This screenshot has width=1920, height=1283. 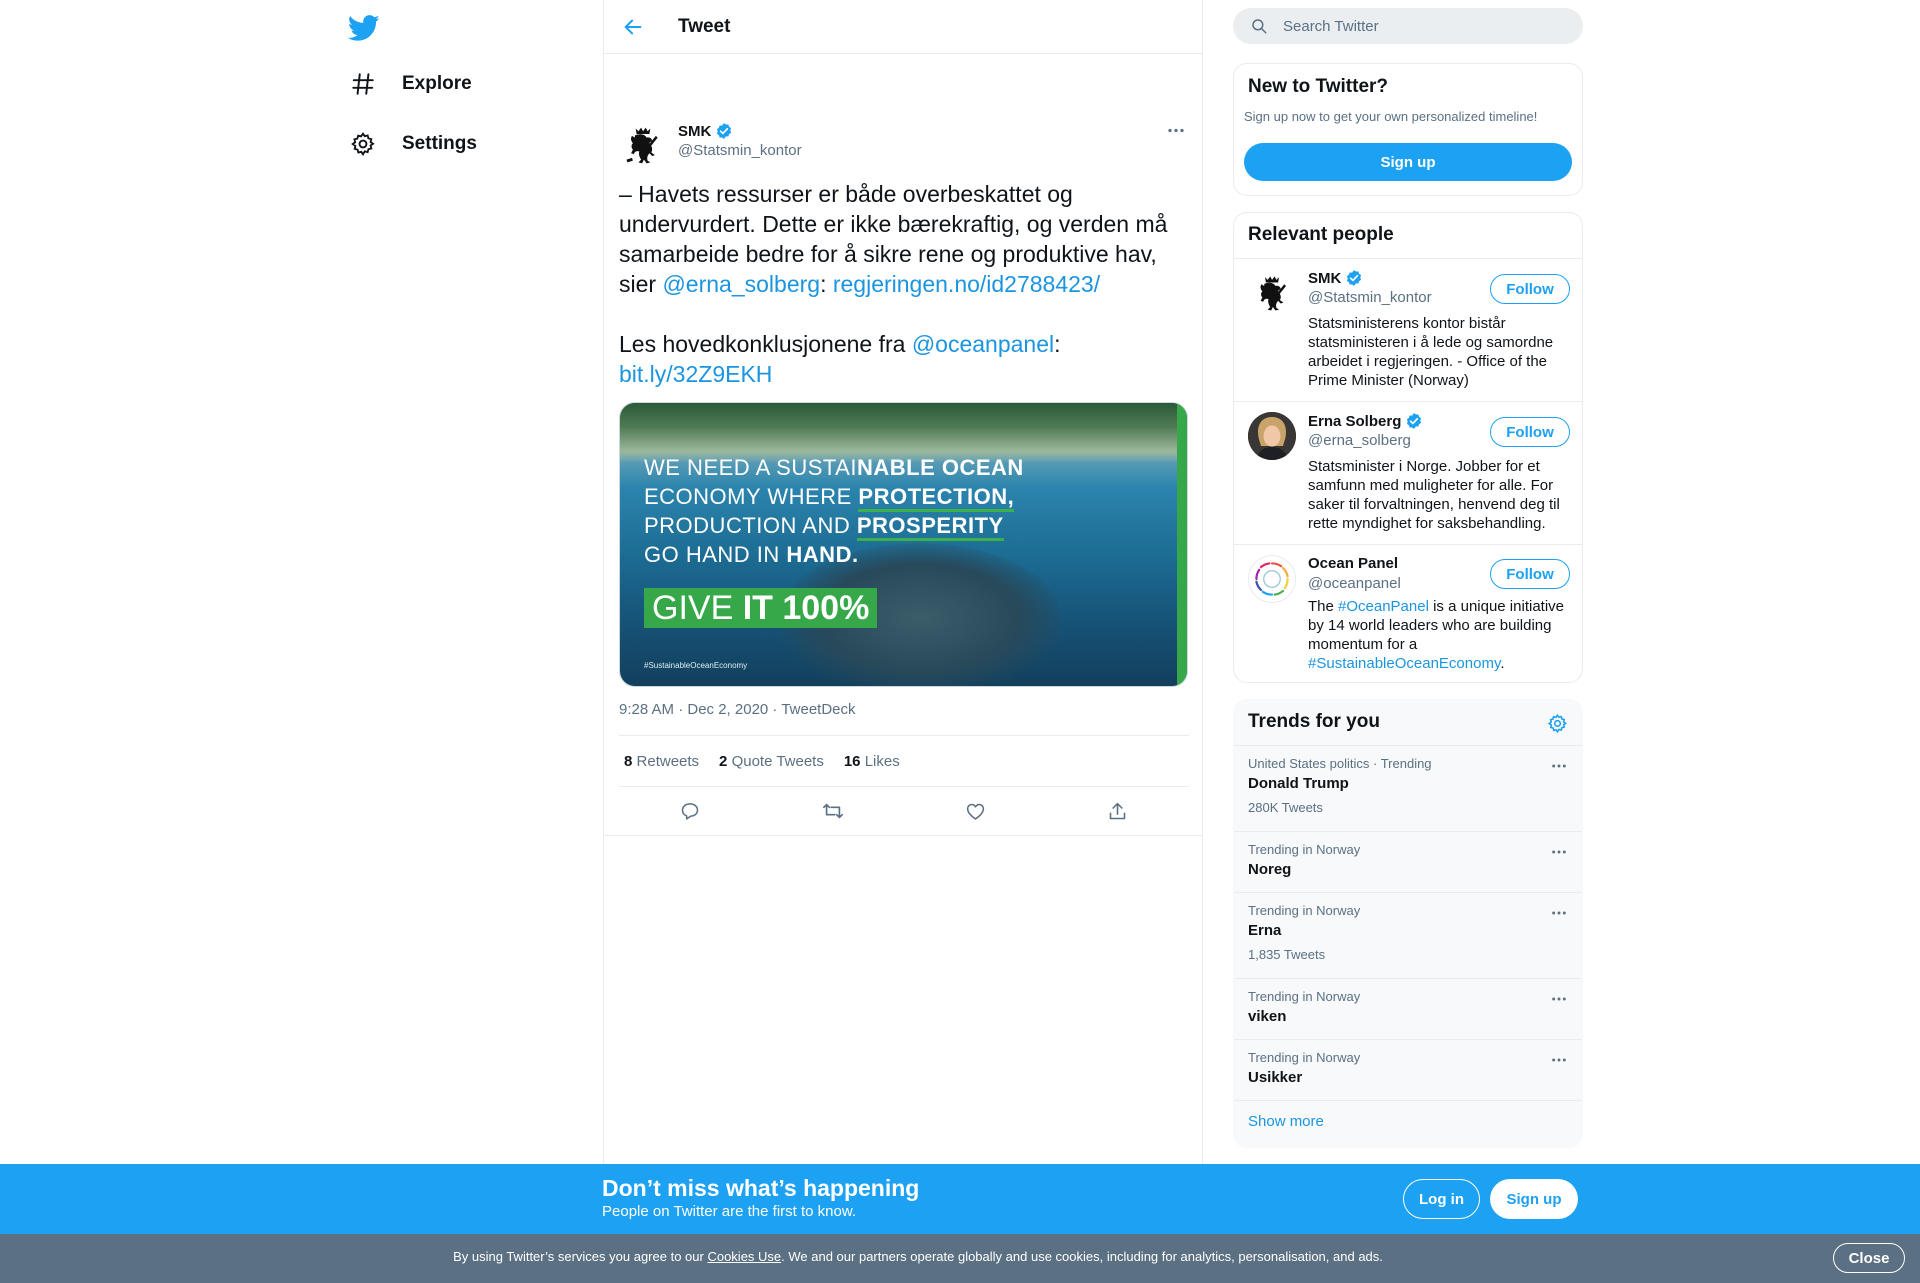 What do you see at coordinates (975, 811) in the screenshot?
I see `heart-icon` at bounding box center [975, 811].